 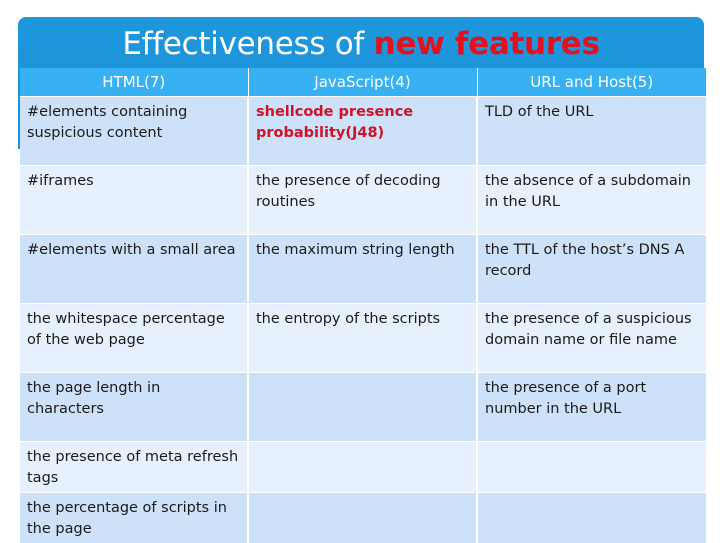 I want to click on cell-html: the percentage of scripts in the page, so click(x=134, y=518).